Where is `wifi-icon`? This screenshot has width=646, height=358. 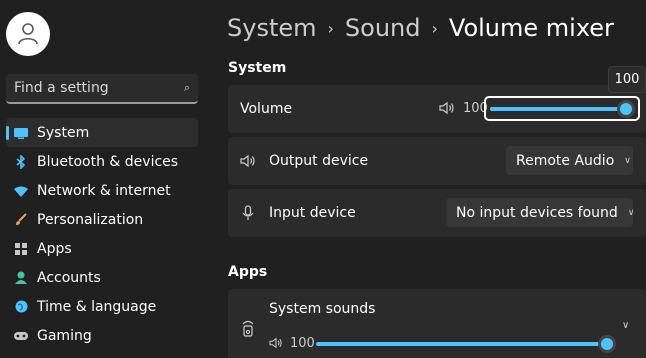
wifi-icon is located at coordinates (21, 191).